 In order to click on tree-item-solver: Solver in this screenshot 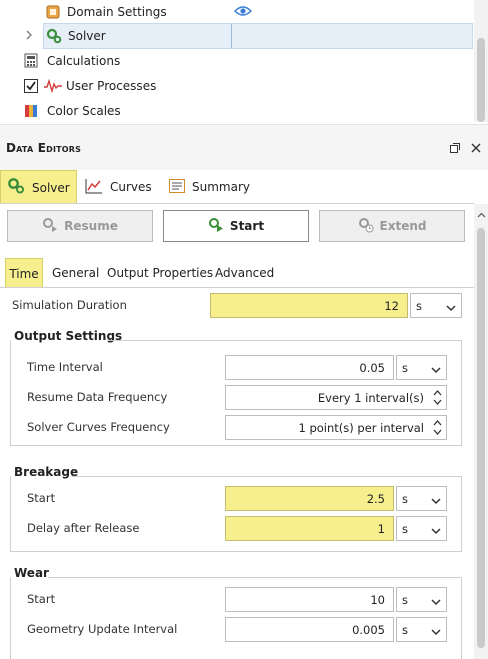, I will do `click(249, 36)`.